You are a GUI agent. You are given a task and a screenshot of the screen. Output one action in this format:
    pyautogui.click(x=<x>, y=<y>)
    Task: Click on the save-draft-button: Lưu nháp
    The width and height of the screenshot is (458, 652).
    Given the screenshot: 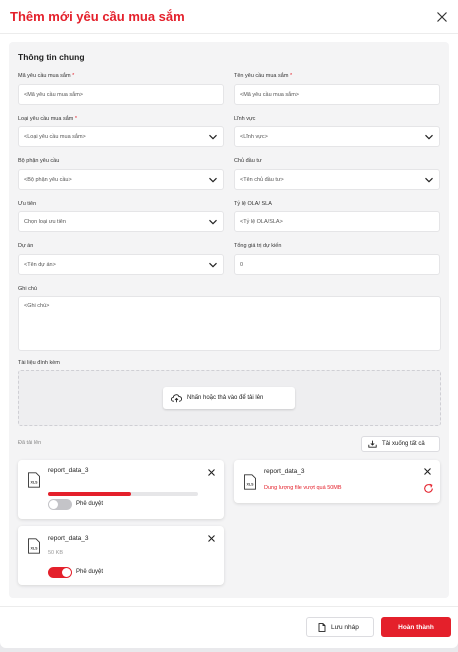 What is the action you would take?
    pyautogui.click(x=340, y=627)
    